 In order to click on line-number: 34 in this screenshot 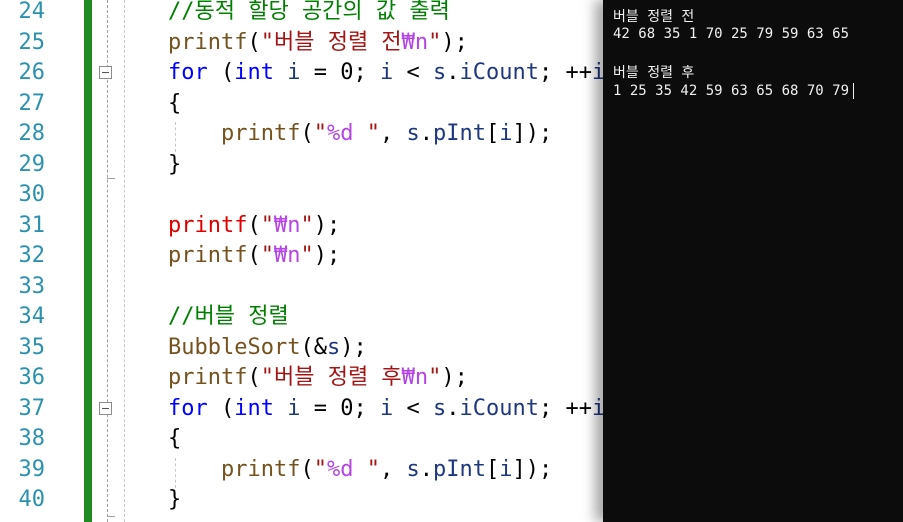, I will do `click(32, 316)`.